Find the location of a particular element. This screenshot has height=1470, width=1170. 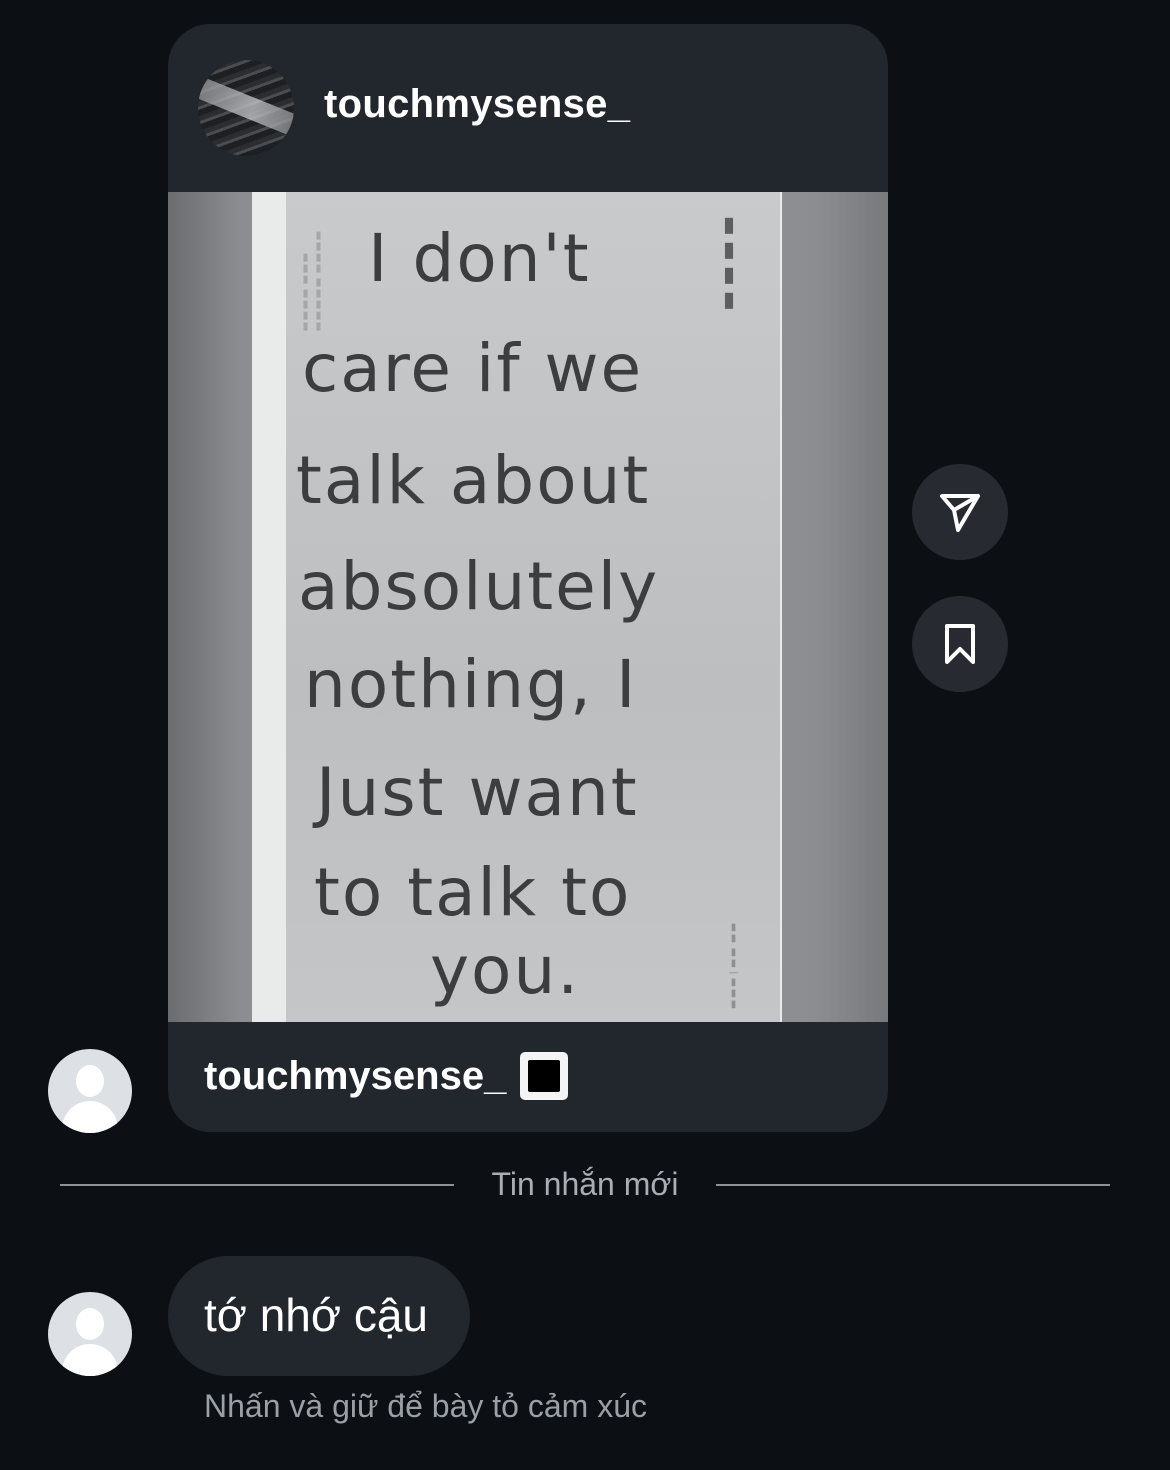

post-author-username: touchmysense_ is located at coordinates (477, 104).